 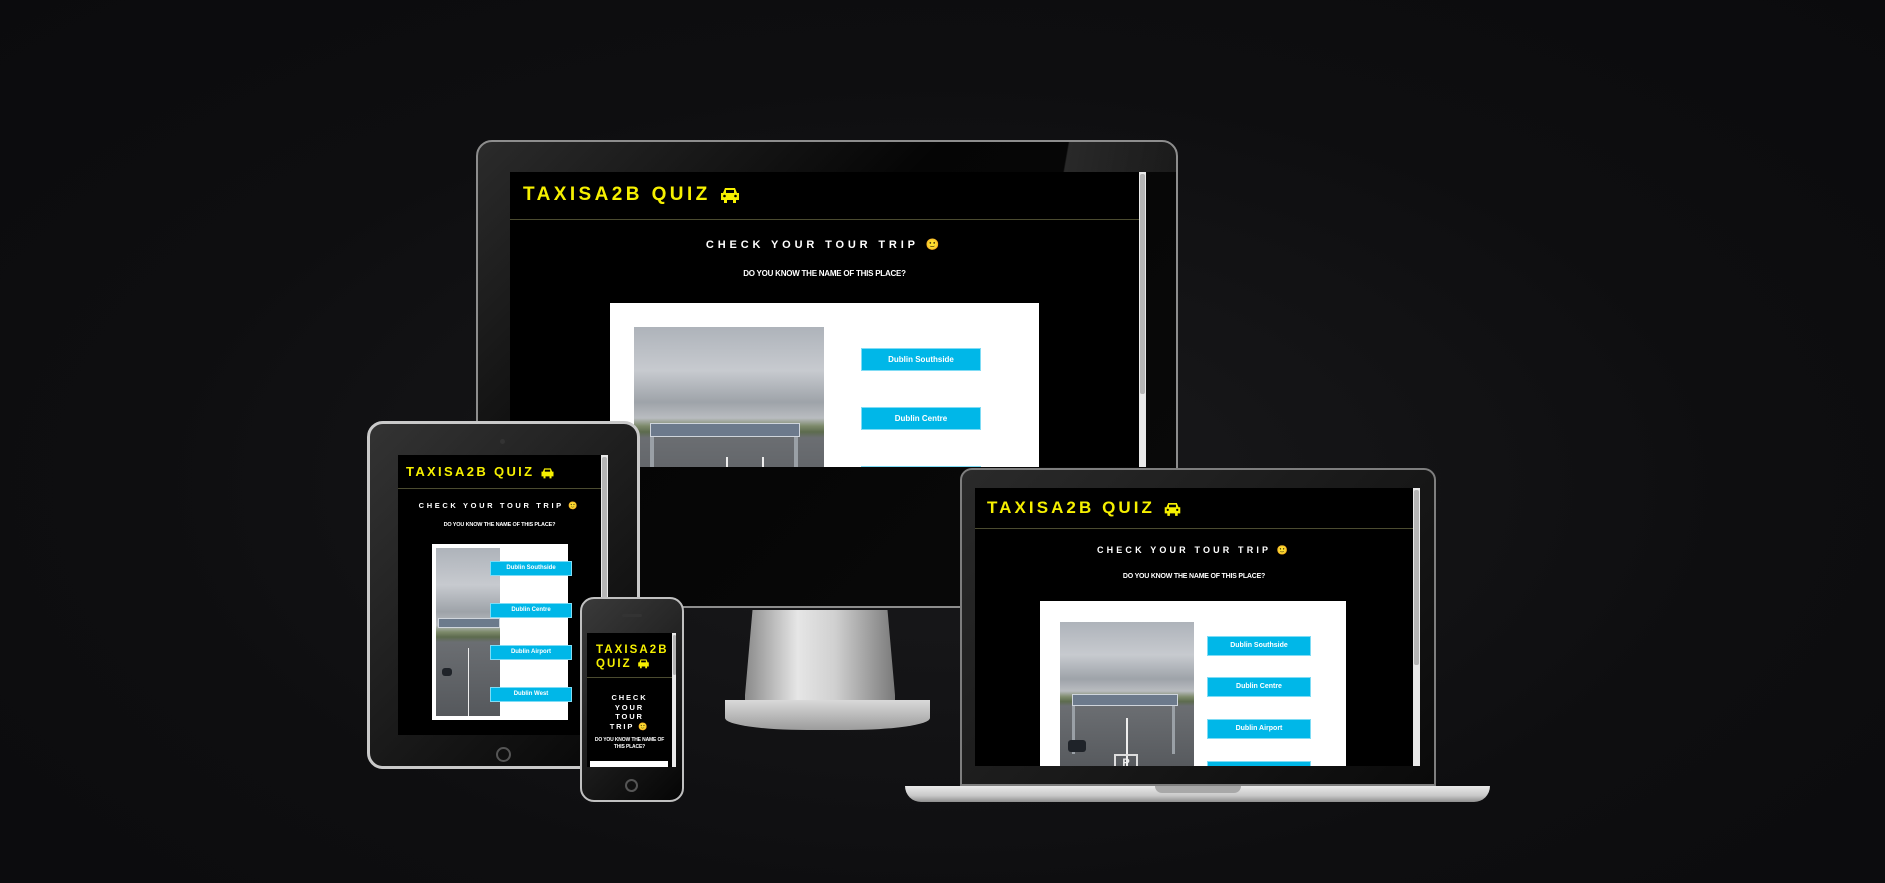 What do you see at coordinates (629, 764) in the screenshot?
I see `quiz-card-edge` at bounding box center [629, 764].